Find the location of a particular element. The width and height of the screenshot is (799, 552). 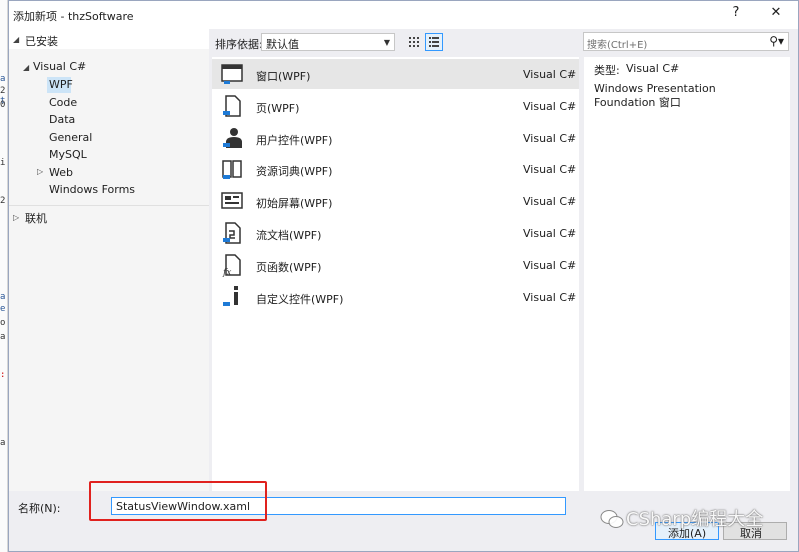

list-view-button is located at coordinates (434, 42).